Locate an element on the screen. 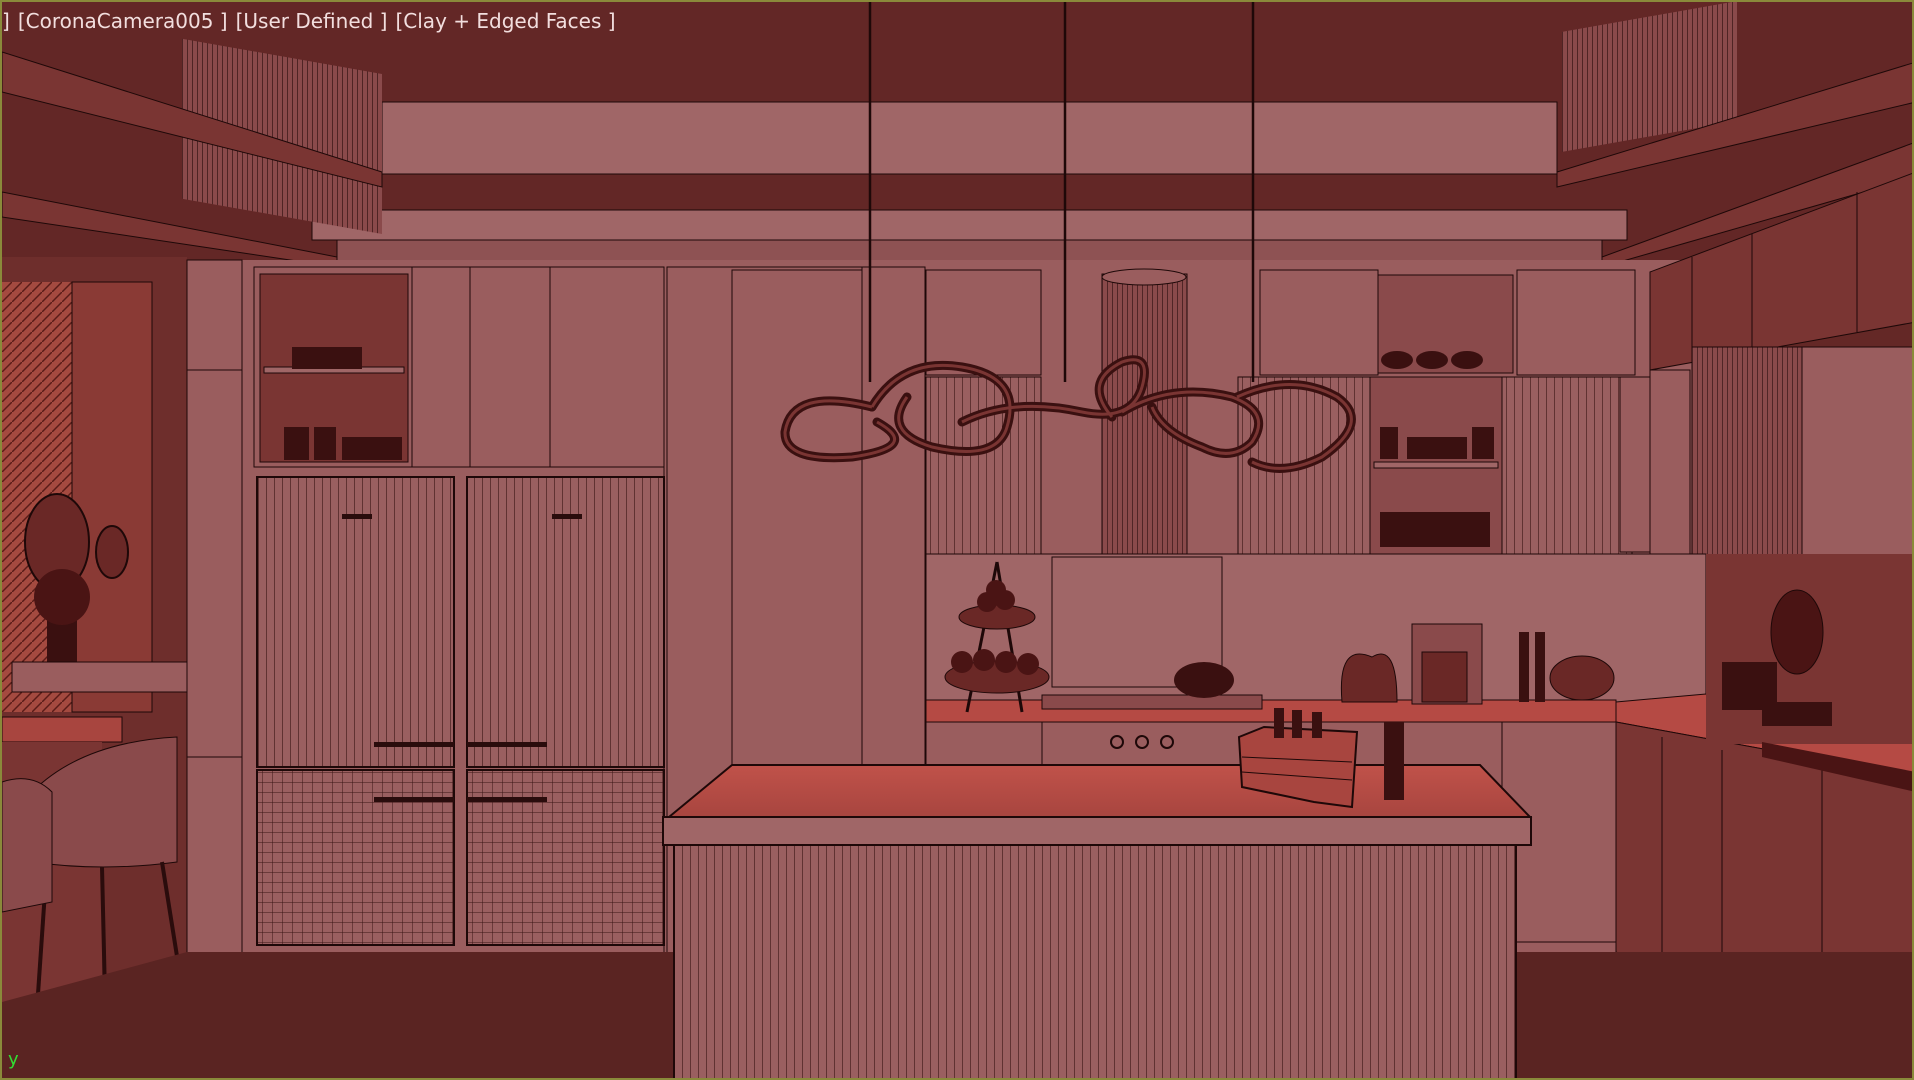 This screenshot has width=1914, height=1080. pillar is located at coordinates (214, 607).